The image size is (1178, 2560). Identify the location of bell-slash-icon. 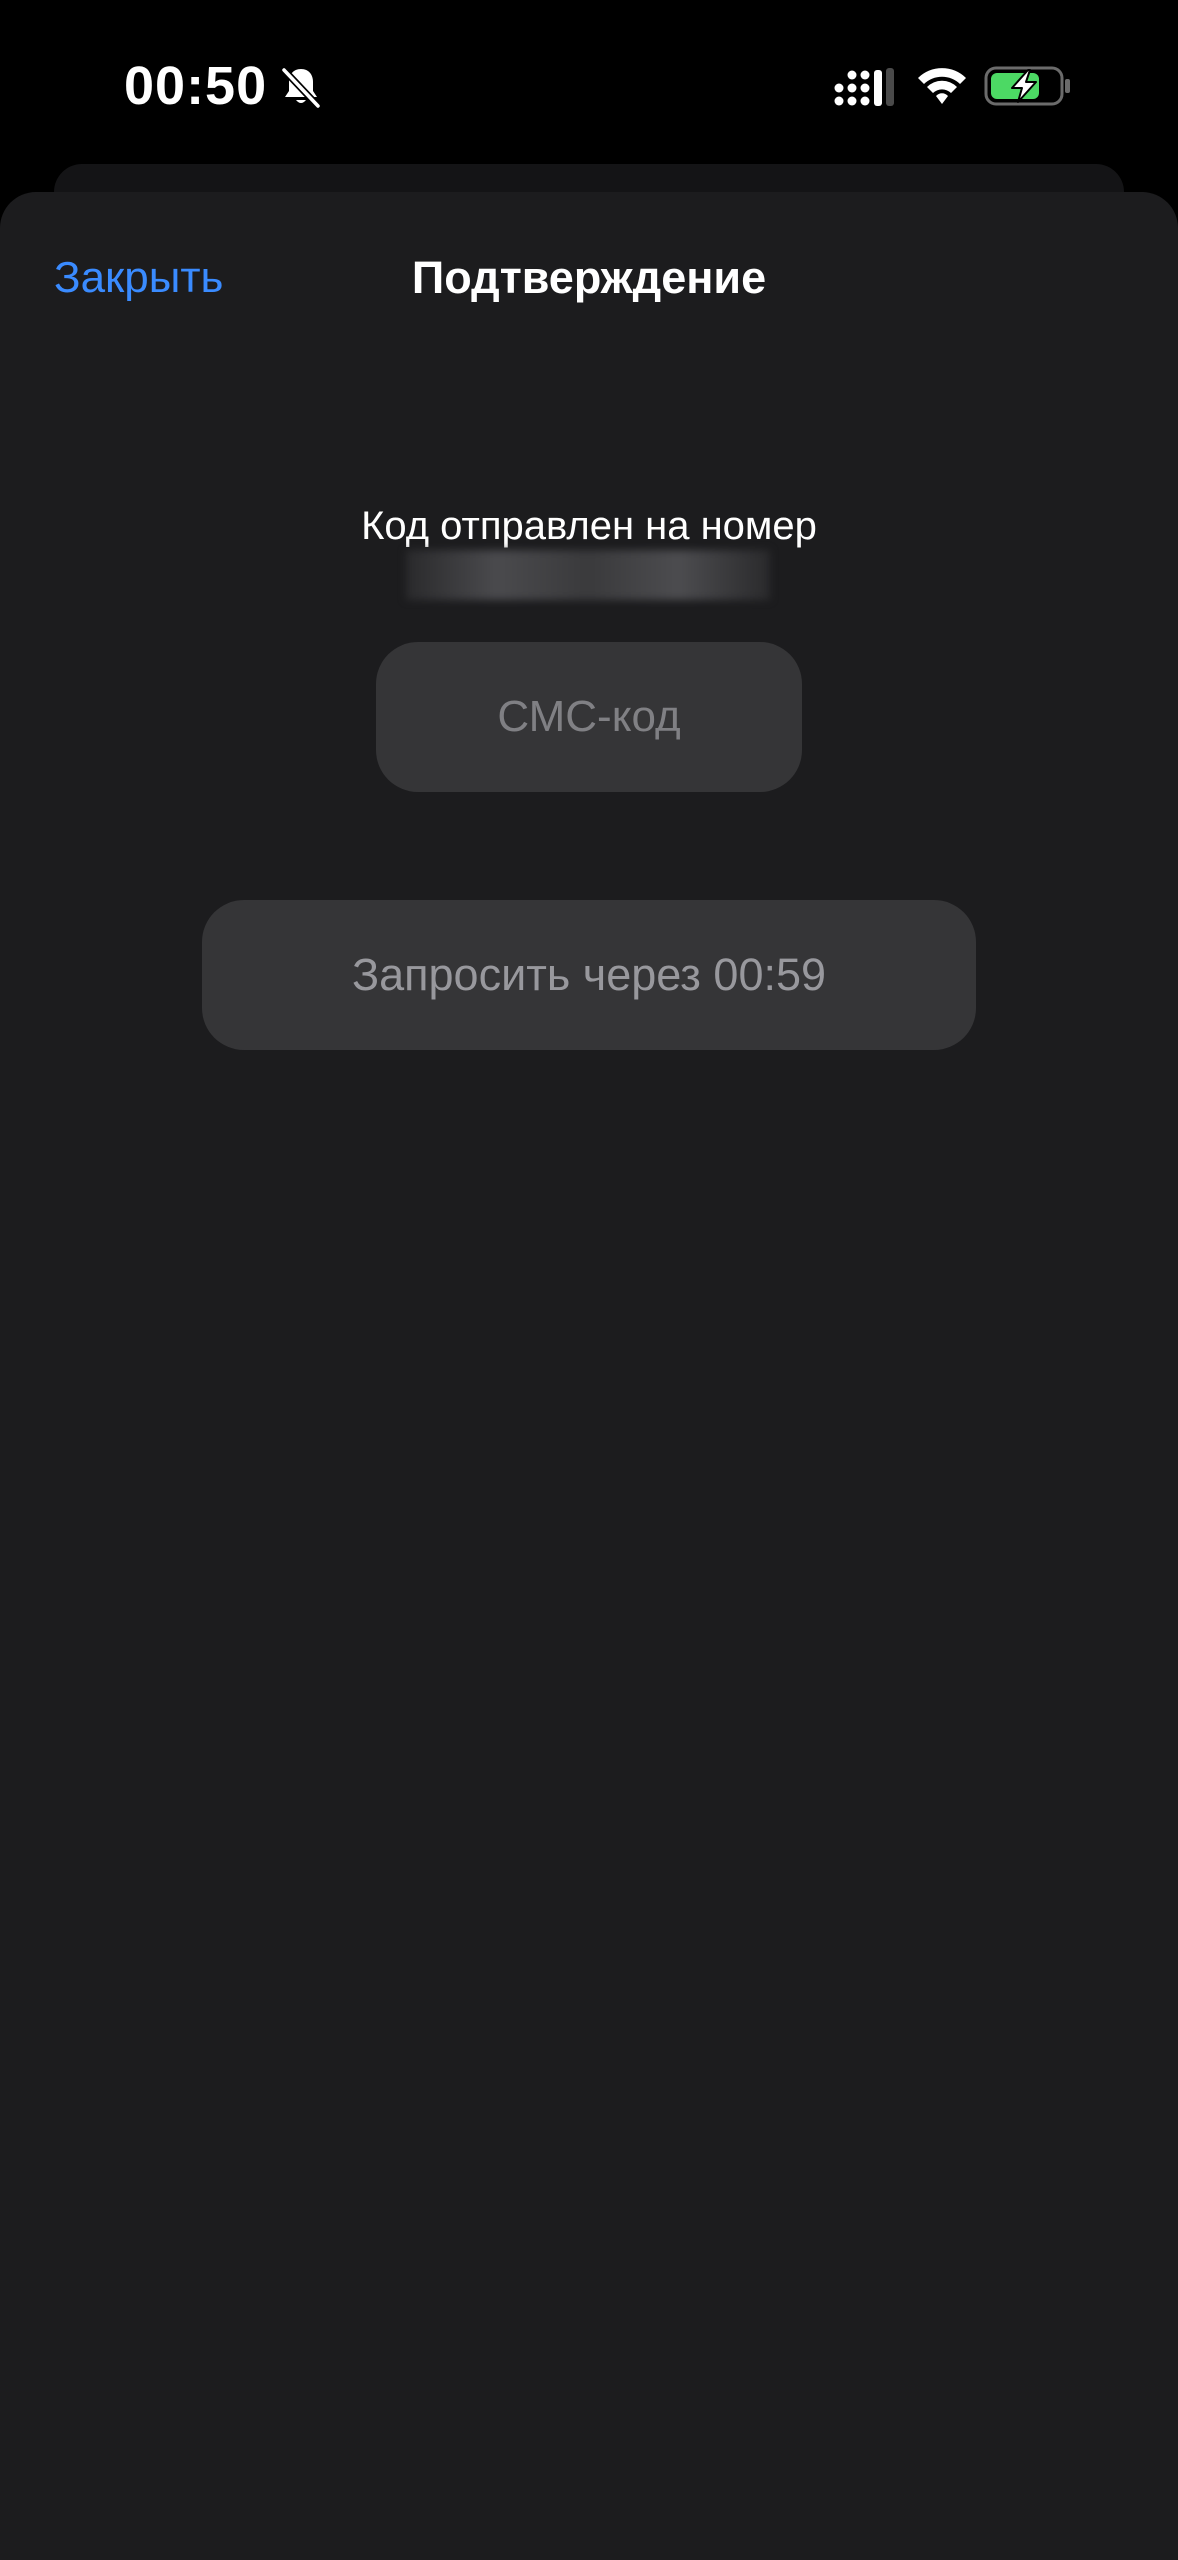
(301, 88).